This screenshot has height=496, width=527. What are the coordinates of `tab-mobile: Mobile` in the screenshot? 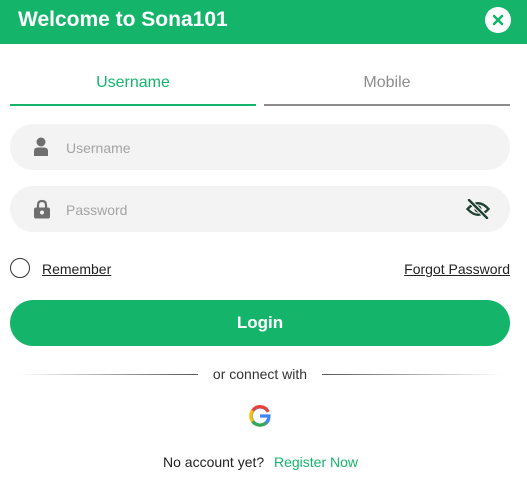 It's located at (387, 89).